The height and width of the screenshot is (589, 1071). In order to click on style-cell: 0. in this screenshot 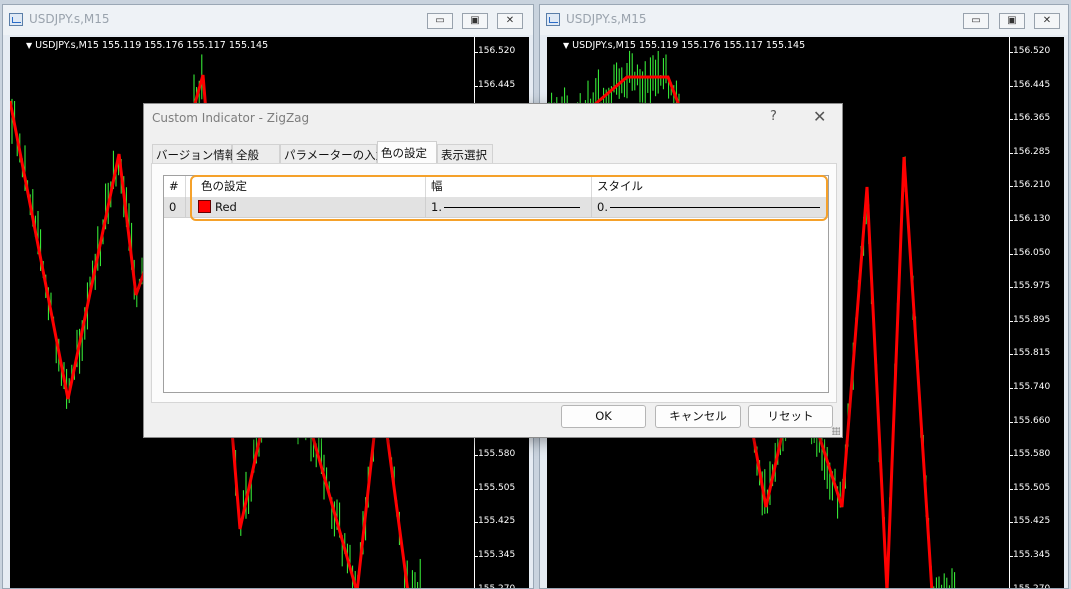, I will do `click(710, 207)`.